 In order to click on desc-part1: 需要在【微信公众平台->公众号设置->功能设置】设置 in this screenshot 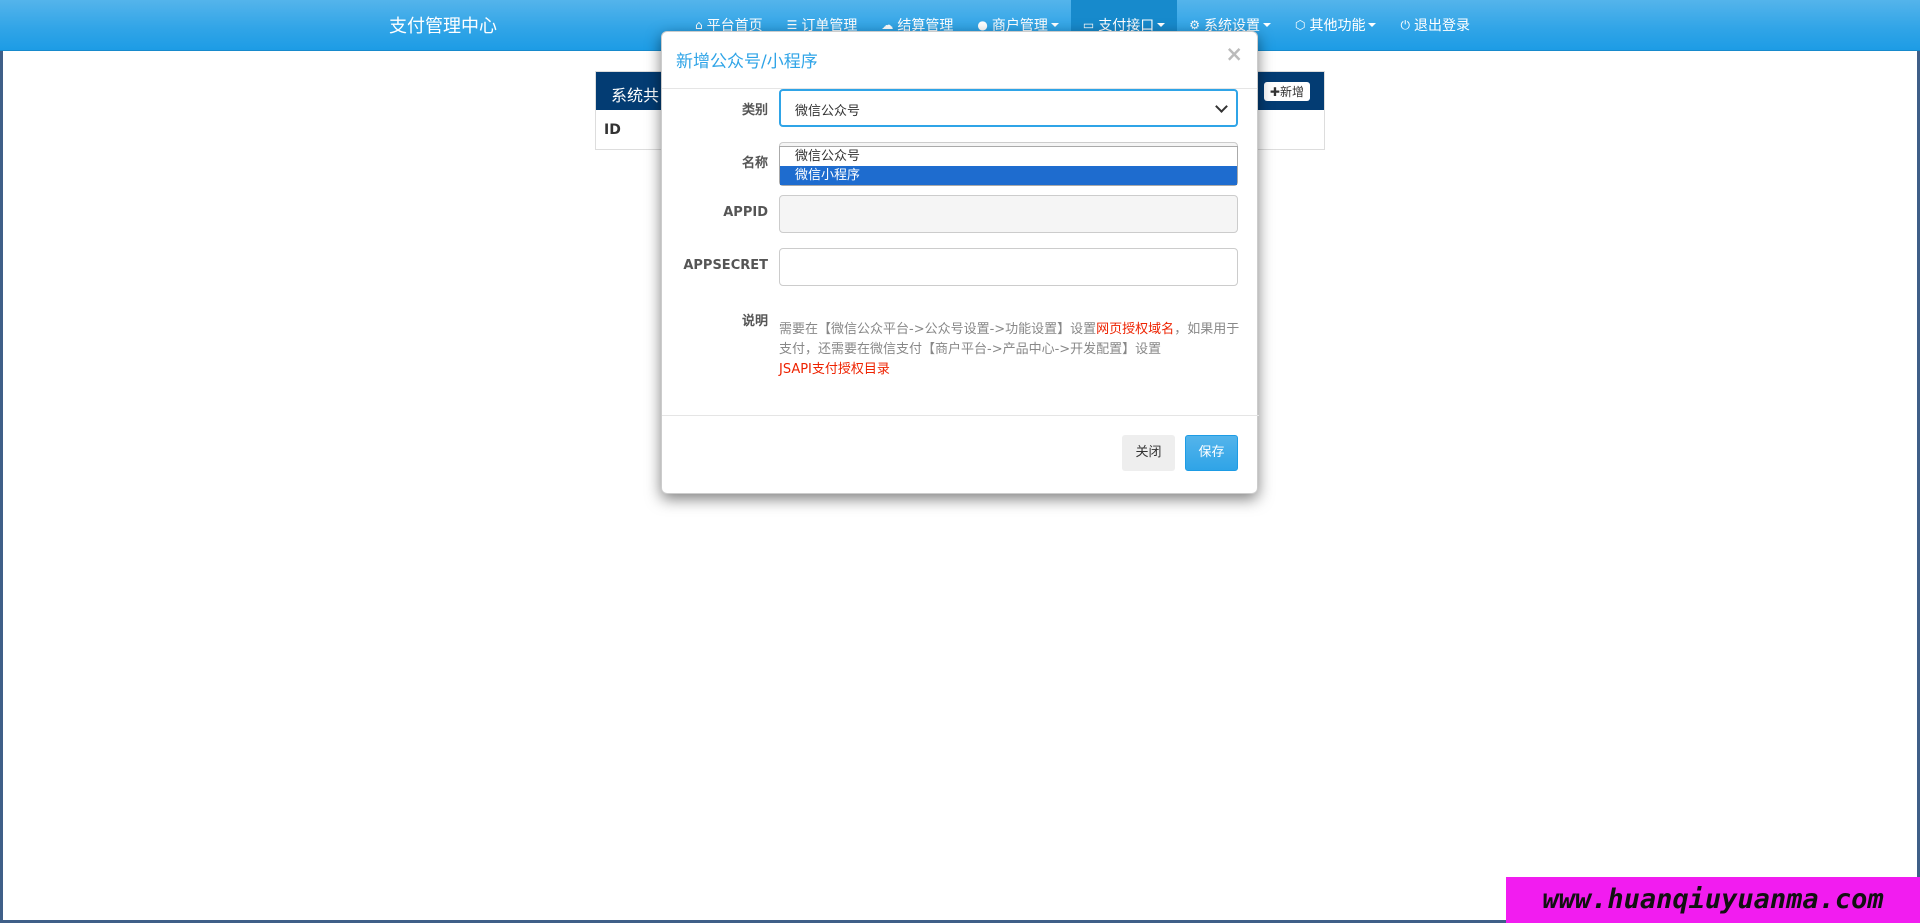, I will do `click(938, 329)`.